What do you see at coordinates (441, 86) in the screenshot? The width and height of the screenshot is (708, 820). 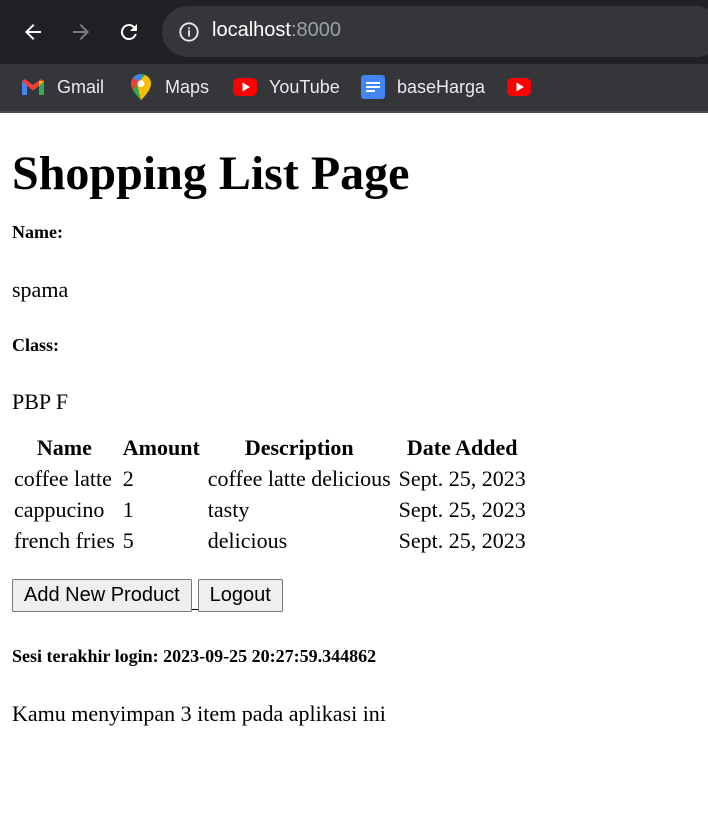 I see `bookmark-label: baseHarga` at bounding box center [441, 86].